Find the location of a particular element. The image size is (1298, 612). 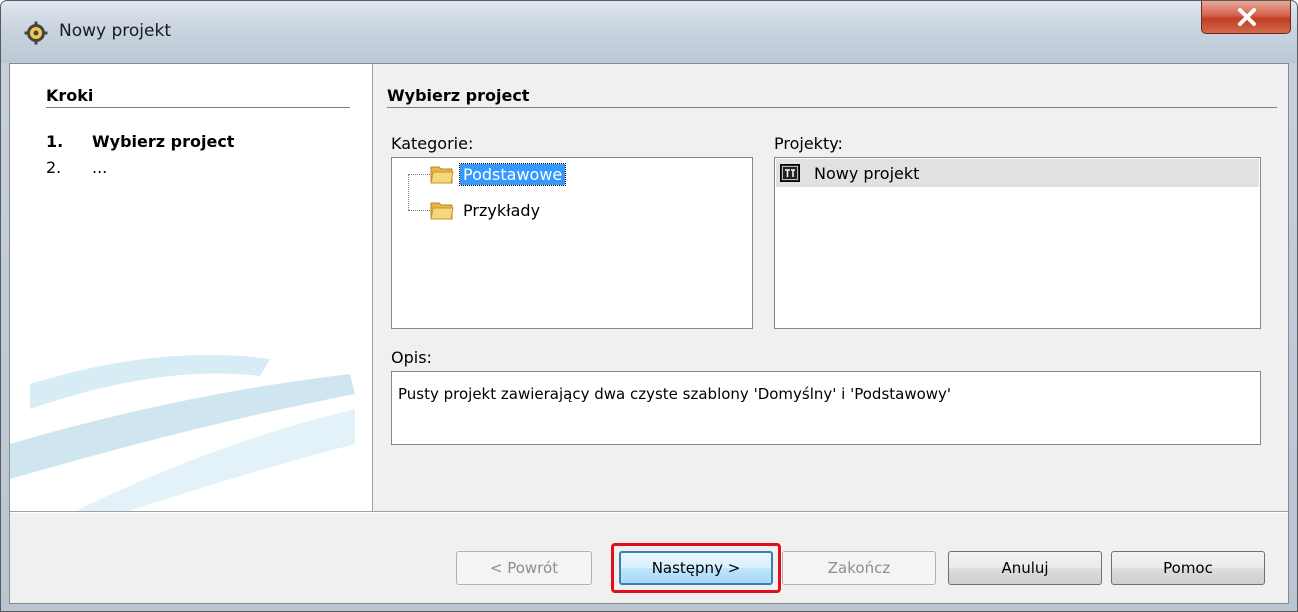

description-label: Opis: is located at coordinates (411, 357).